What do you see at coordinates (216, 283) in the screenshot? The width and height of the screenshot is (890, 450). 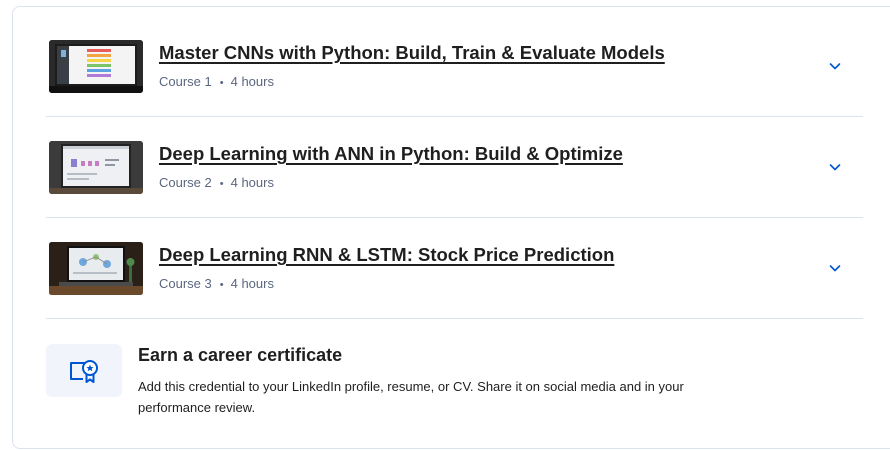 I see `course-meta-3: Course 3 • 4 hours` at bounding box center [216, 283].